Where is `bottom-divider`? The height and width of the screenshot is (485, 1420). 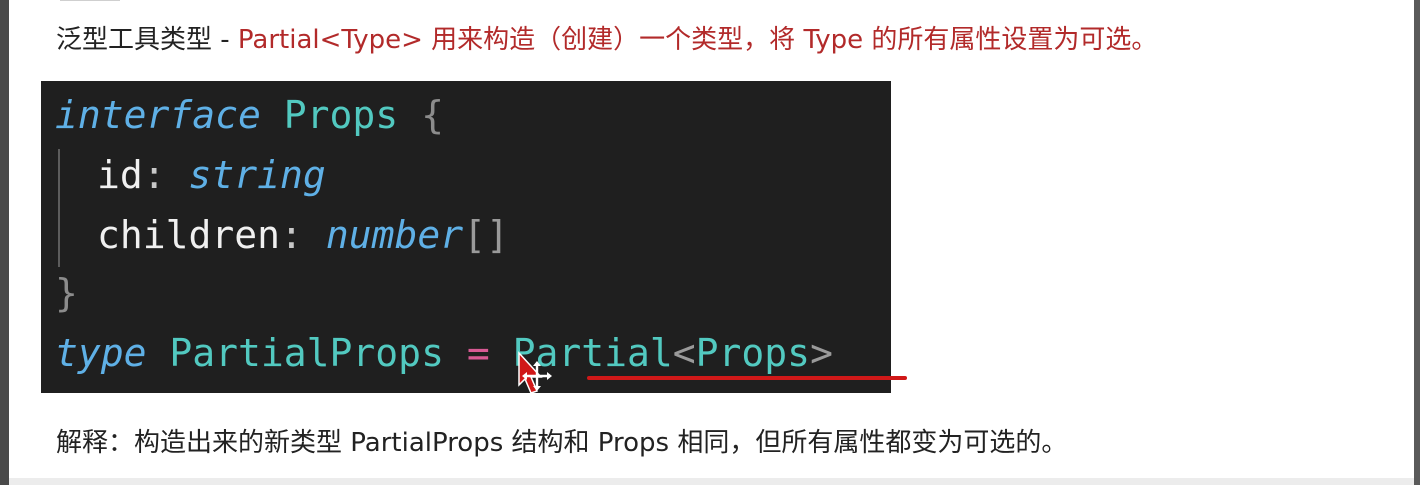
bottom-divider is located at coordinates (711, 481).